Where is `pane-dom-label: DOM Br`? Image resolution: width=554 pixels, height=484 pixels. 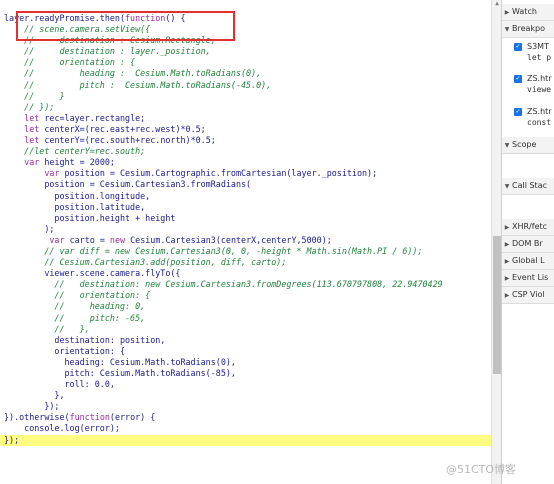
pane-dom-label: DOM Br is located at coordinates (527, 243).